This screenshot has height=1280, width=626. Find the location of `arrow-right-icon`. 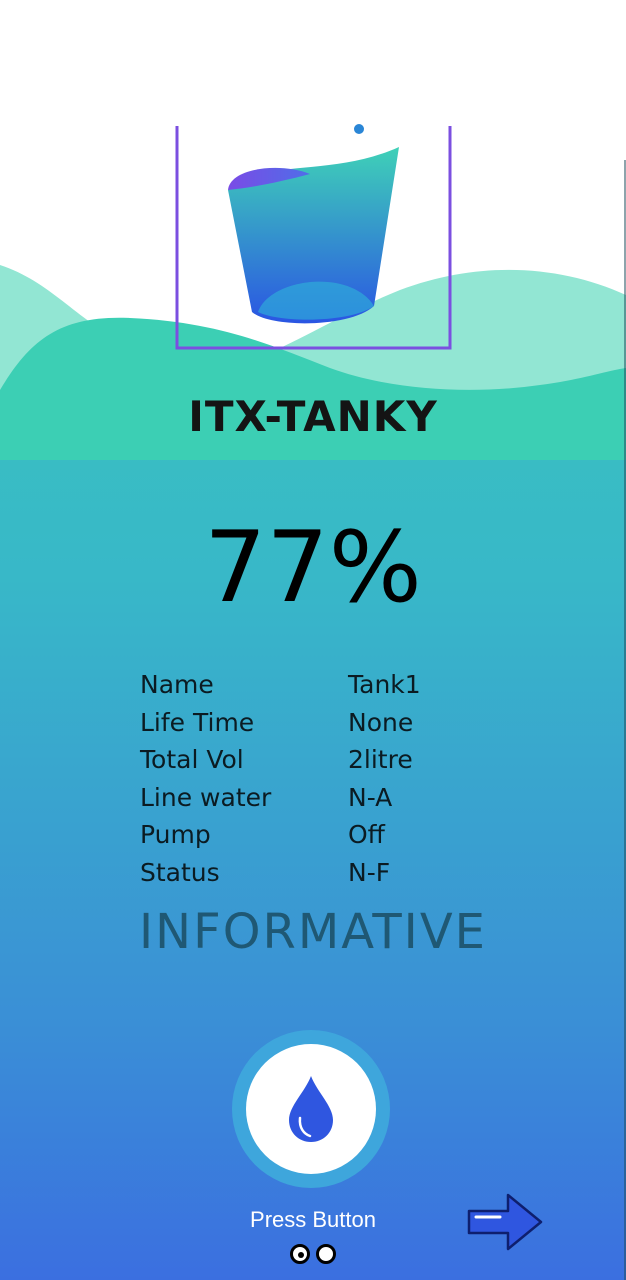

arrow-right-icon is located at coordinates (505, 1222).